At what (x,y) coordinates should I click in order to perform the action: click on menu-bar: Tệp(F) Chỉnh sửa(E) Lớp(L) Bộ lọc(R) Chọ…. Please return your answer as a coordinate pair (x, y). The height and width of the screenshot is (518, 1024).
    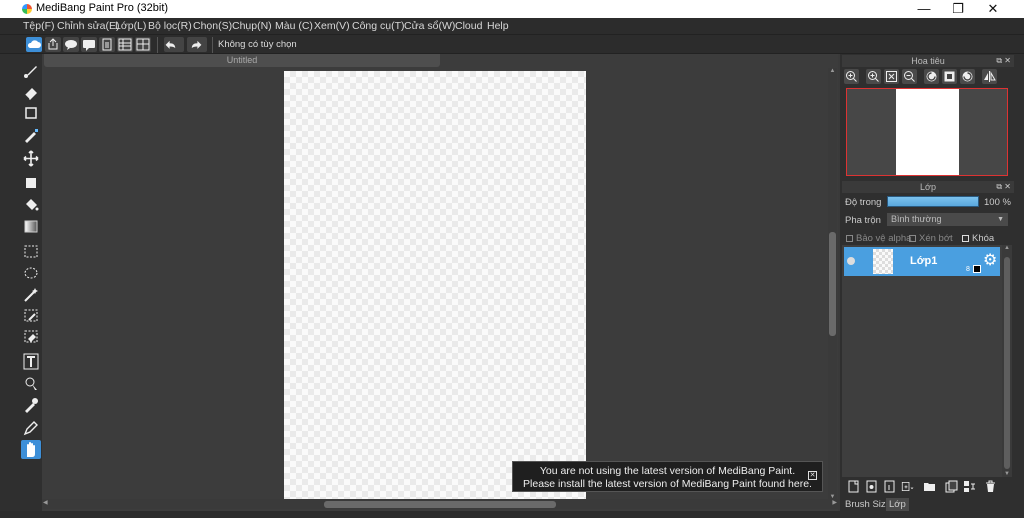
    Looking at the image, I should click on (512, 26).